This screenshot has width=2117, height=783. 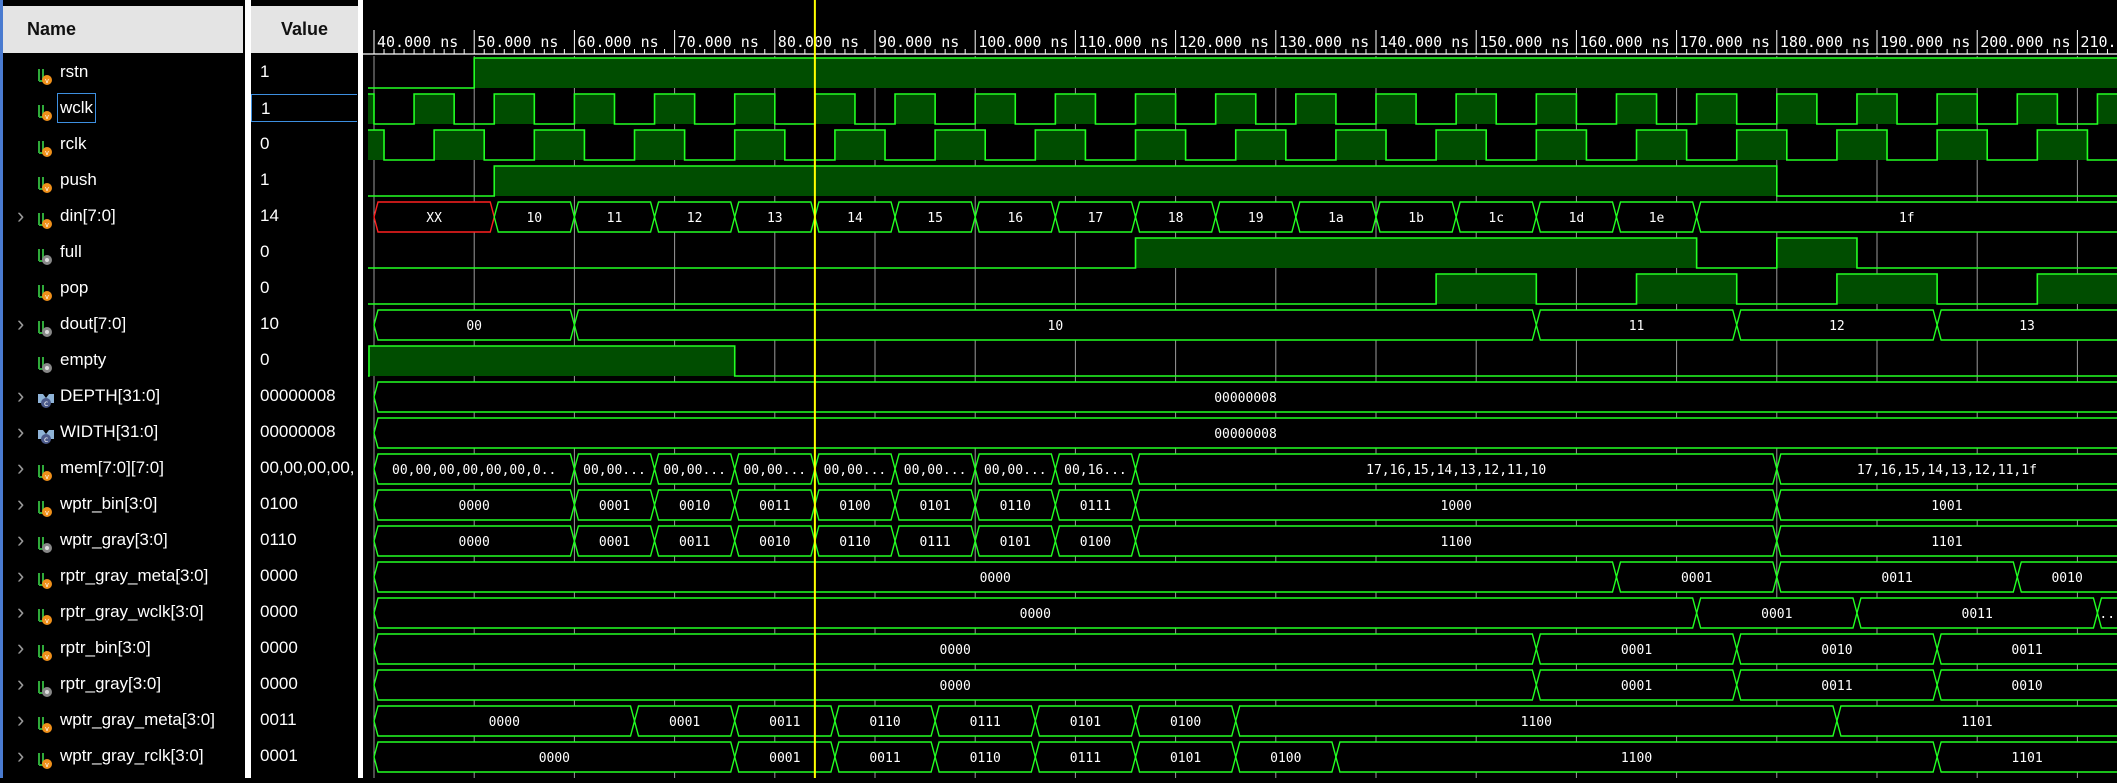 I want to click on wave-WIDTH: 00000008, so click(x=1245, y=433).